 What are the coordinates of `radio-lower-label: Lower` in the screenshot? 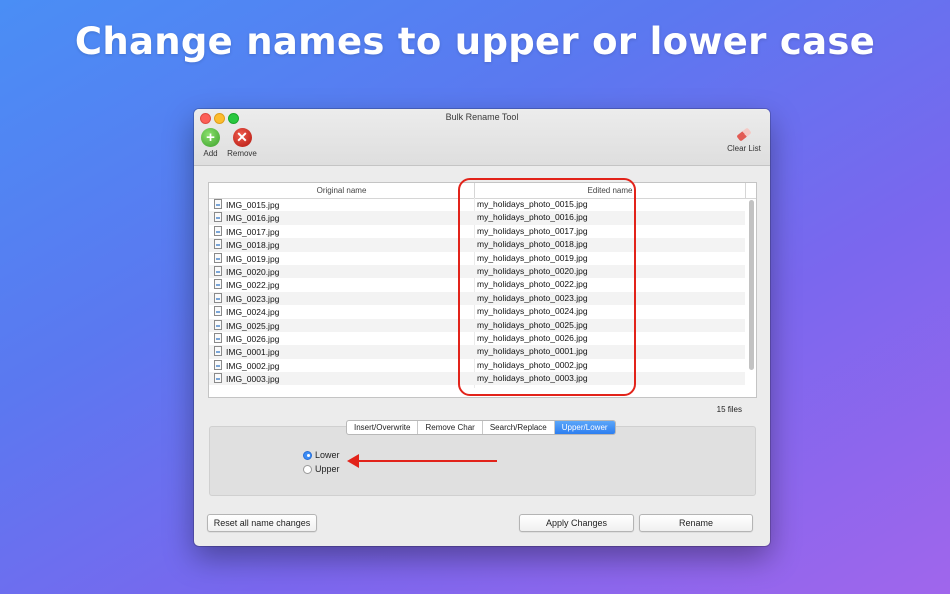 It's located at (327, 455).